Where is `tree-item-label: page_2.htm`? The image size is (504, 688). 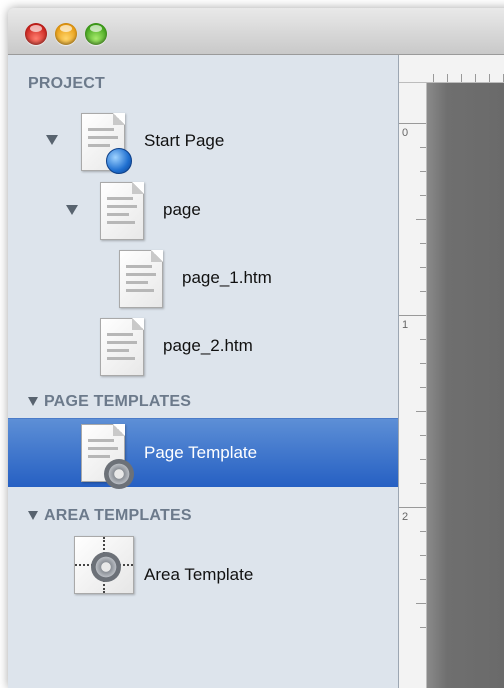
tree-item-label: page_2.htm is located at coordinates (208, 345).